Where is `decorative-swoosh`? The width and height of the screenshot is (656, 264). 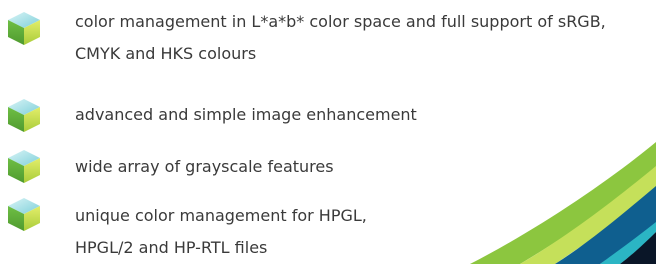 decorative-swoosh is located at coordinates (563, 203).